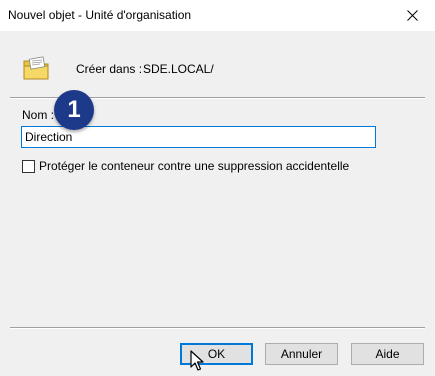  I want to click on create-in-value: SDE.LOCAL/, so click(178, 69).